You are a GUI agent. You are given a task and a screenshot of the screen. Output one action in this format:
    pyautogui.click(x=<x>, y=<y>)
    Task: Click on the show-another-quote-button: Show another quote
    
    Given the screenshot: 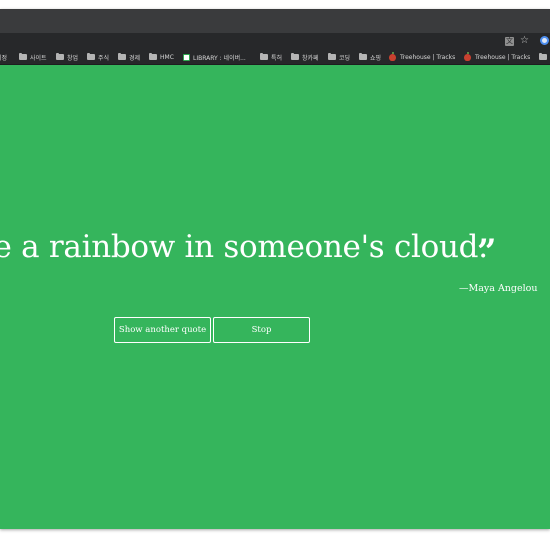 What is the action you would take?
    pyautogui.click(x=162, y=330)
    